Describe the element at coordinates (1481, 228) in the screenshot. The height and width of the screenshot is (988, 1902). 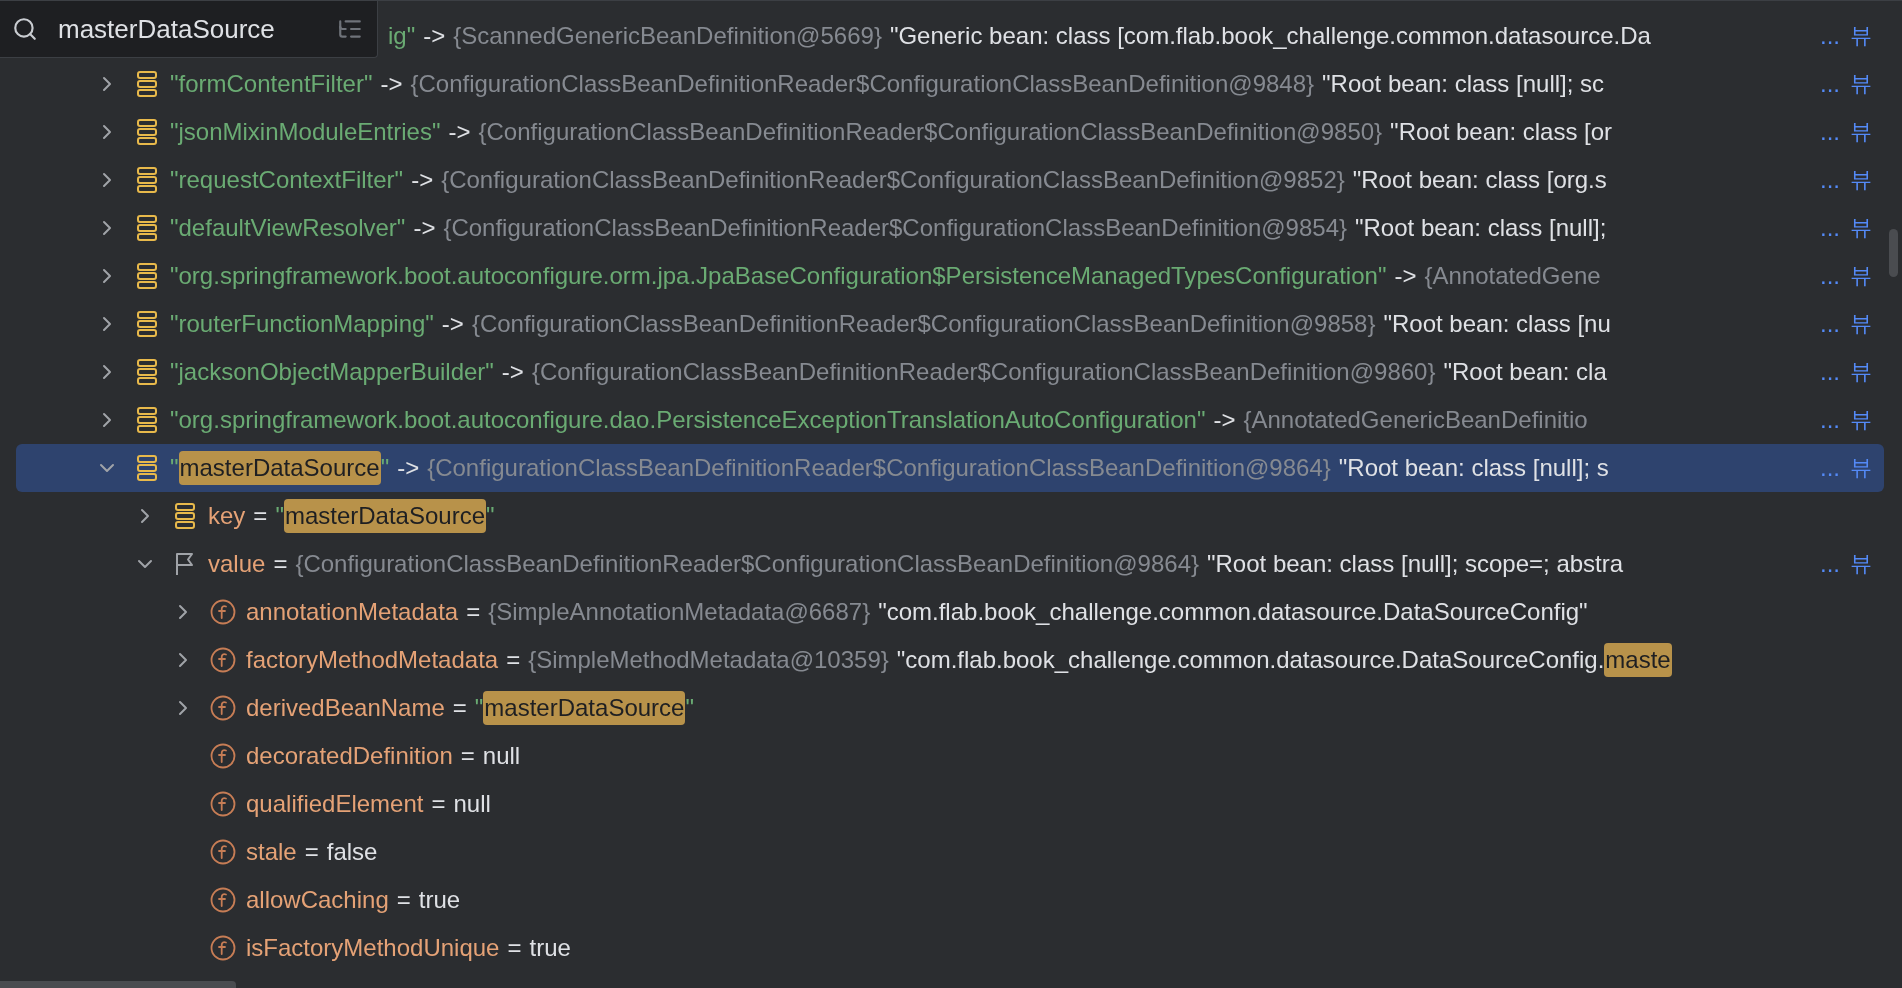
I see `value-text: "Root bean: class [null];` at that location.